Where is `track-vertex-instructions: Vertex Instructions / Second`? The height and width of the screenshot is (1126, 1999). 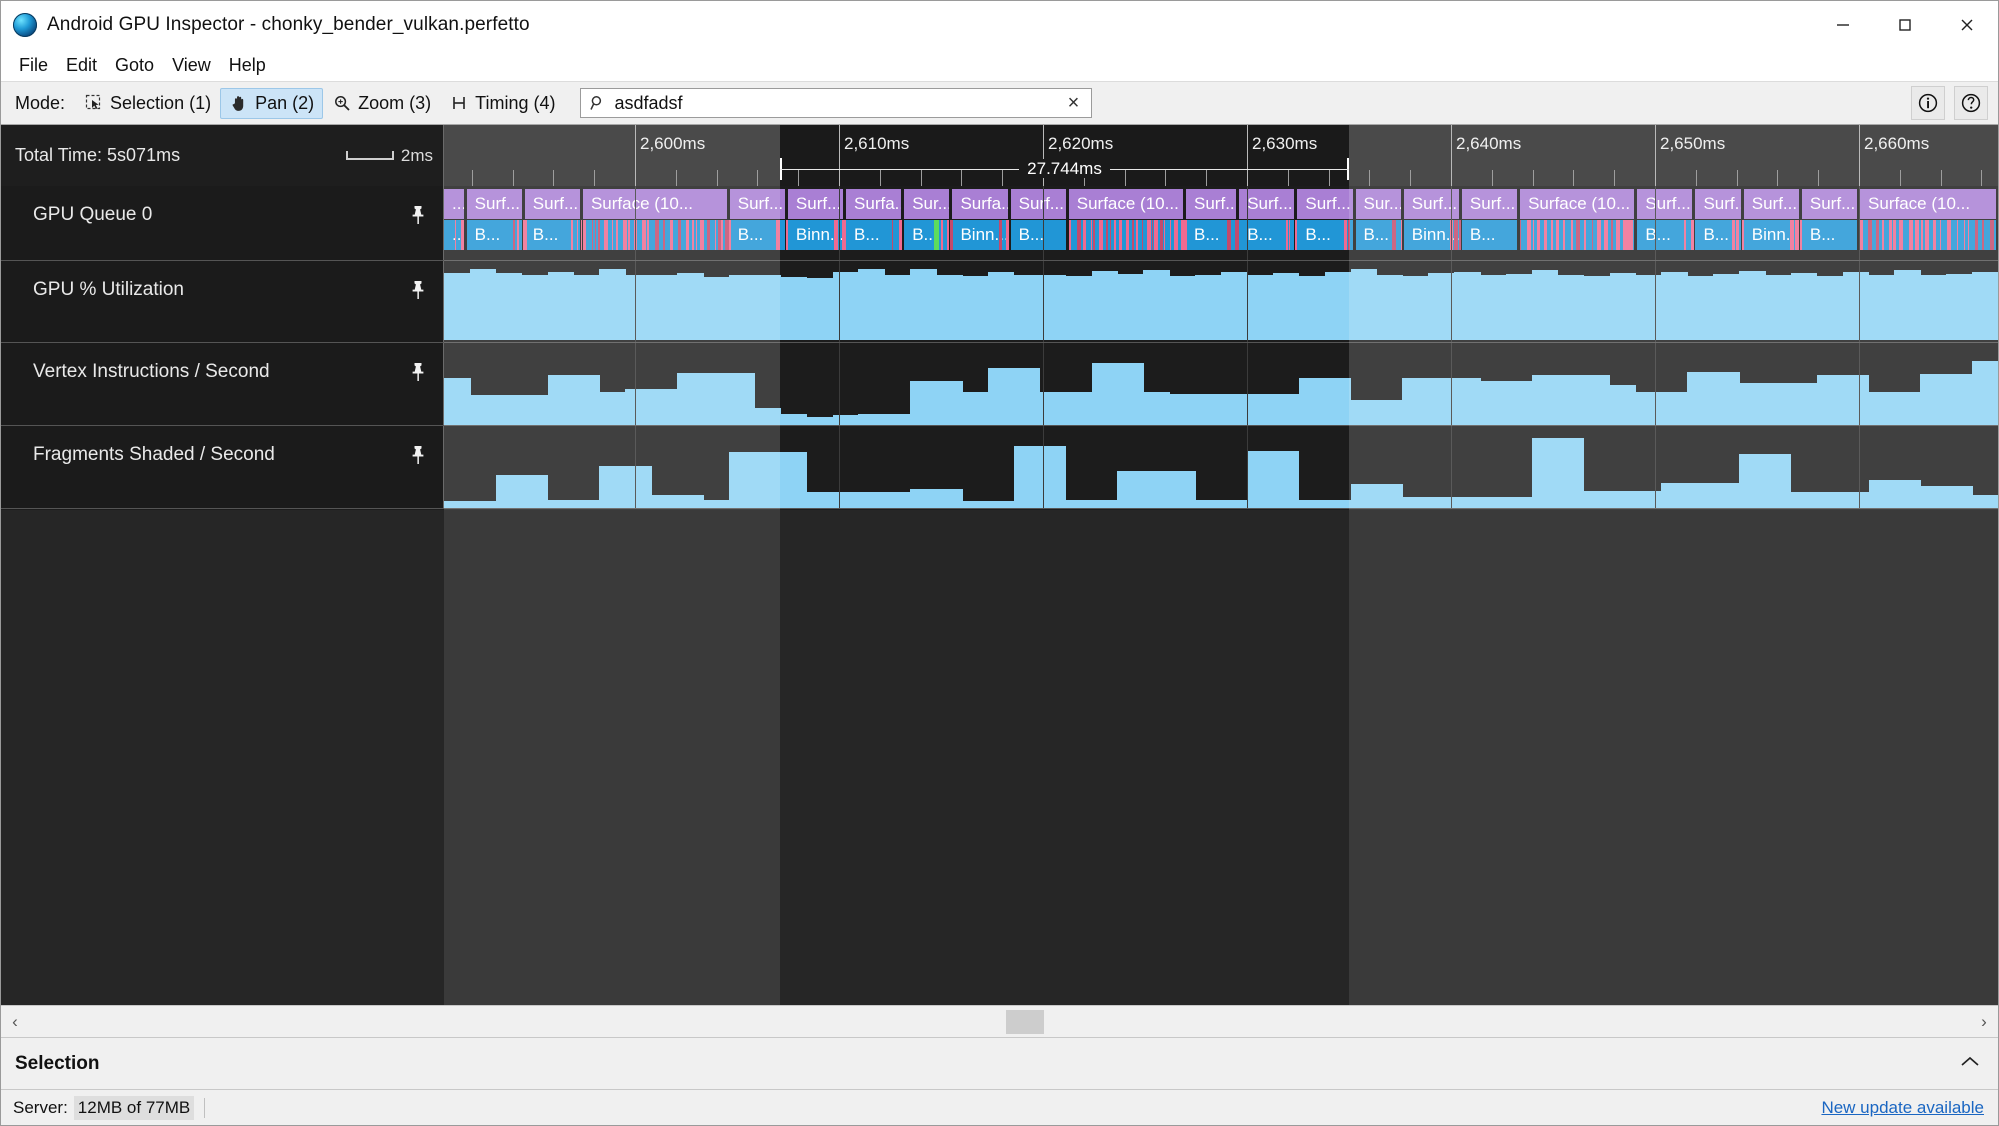
track-vertex-instructions: Vertex Instructions / Second is located at coordinates (999, 384).